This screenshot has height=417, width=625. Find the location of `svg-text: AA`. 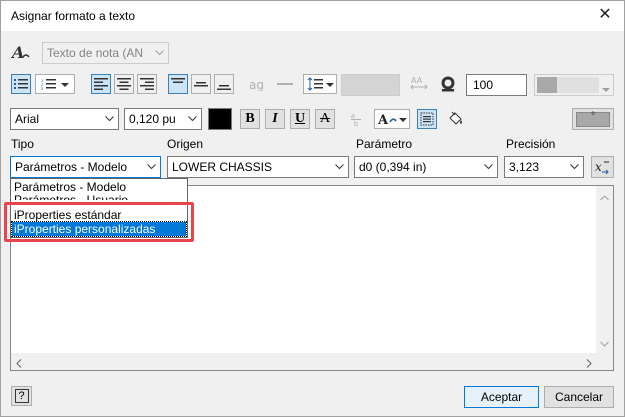

svg-text: AA is located at coordinates (417, 80).